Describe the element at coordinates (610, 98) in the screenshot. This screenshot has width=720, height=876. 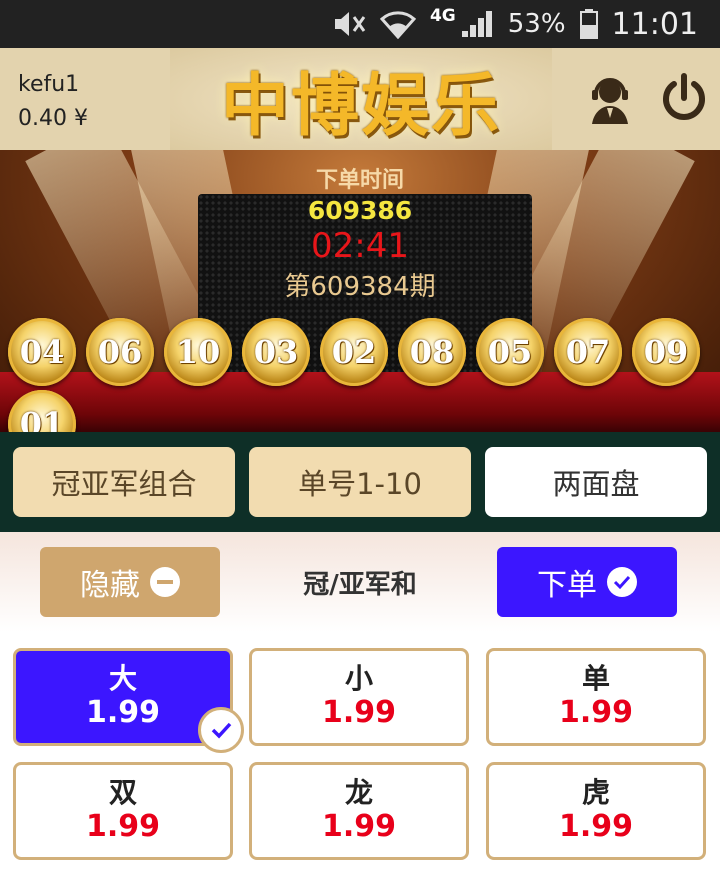
I see `customer-service-icon` at that location.